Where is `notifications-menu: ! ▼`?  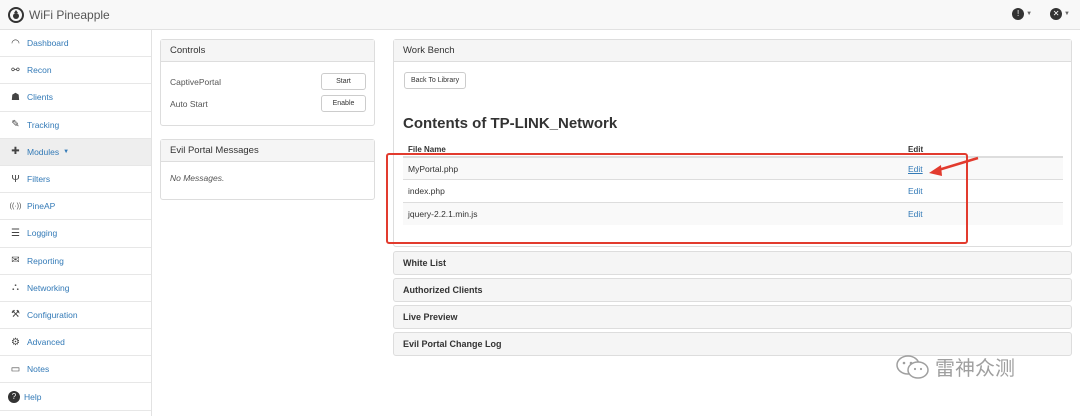
notifications-menu: ! ▼ is located at coordinates (1022, 14).